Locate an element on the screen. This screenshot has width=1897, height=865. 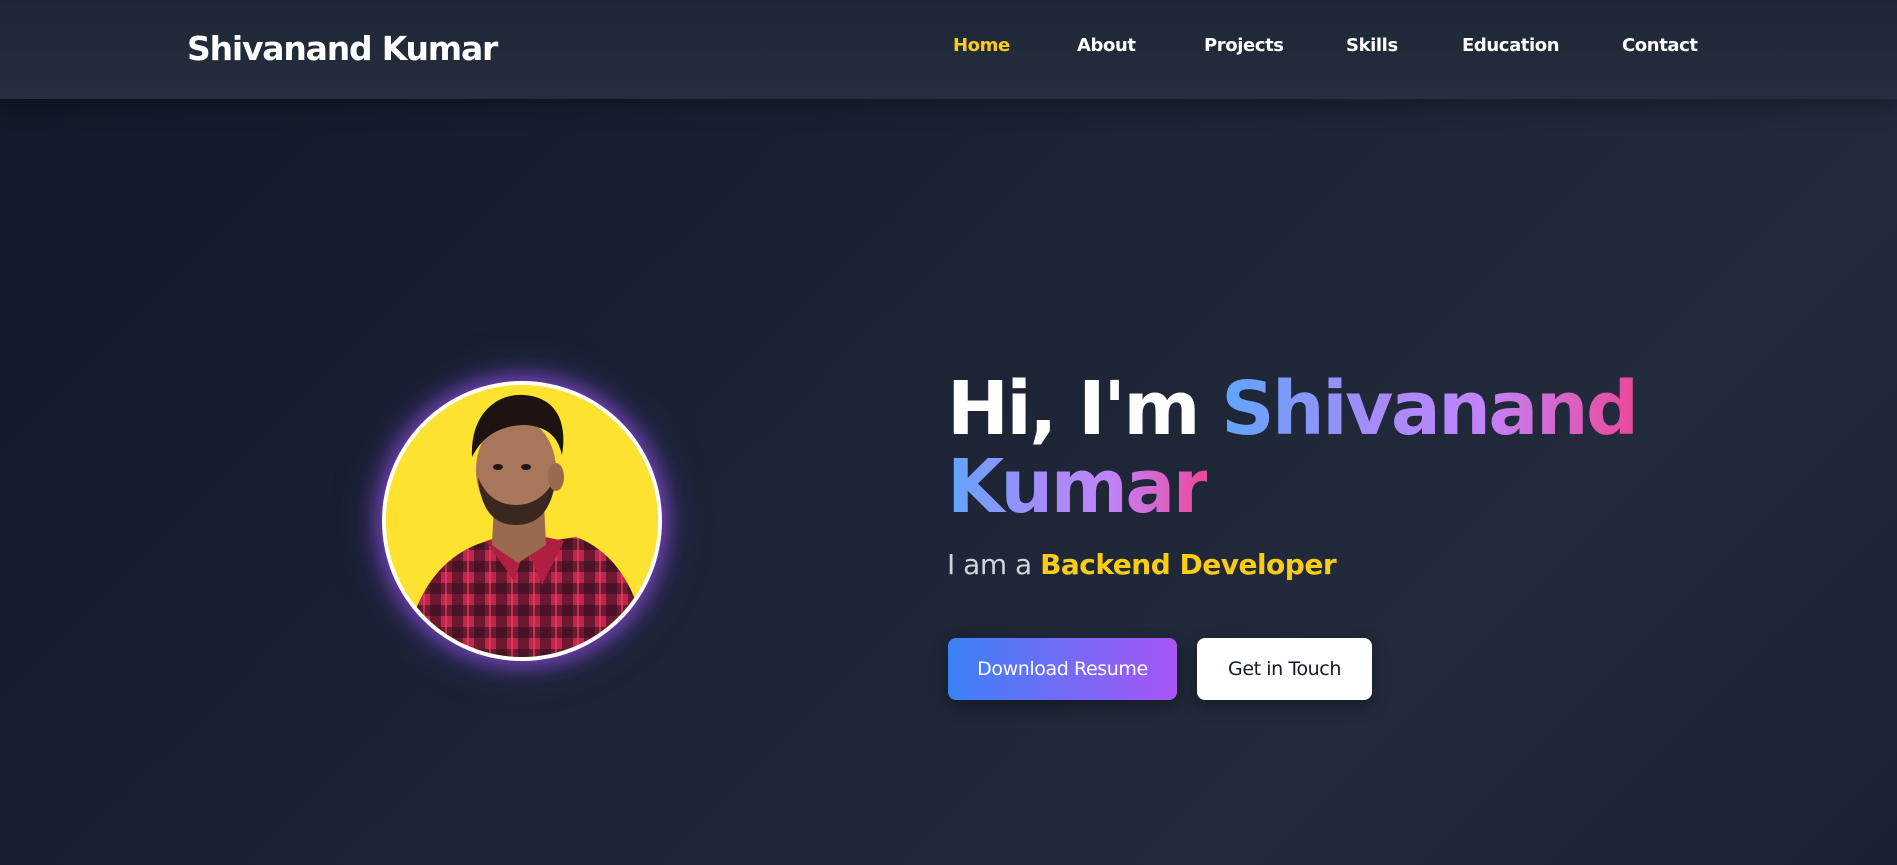
nav-link-about: About is located at coordinates (1106, 45).